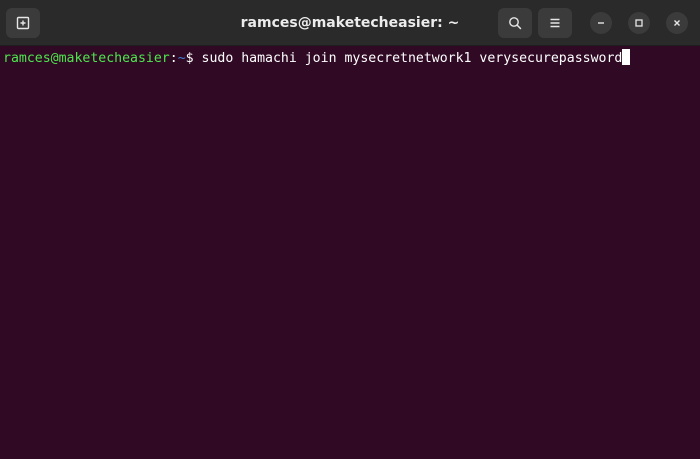 This screenshot has height=459, width=700. What do you see at coordinates (181, 58) in the screenshot?
I see `prompt-path: ~` at bounding box center [181, 58].